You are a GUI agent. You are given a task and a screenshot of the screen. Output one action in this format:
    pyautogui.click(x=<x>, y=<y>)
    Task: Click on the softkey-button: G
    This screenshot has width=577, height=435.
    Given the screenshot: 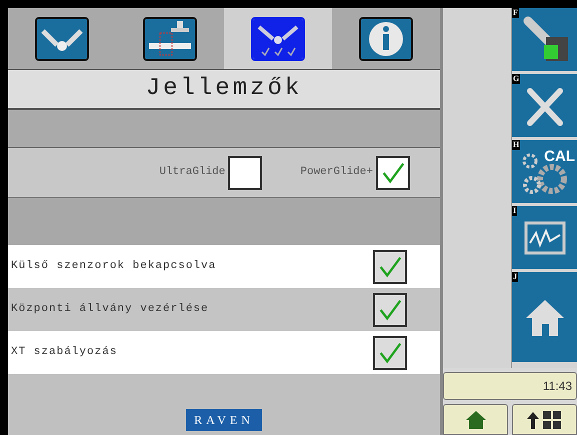 What is the action you would take?
    pyautogui.click(x=544, y=105)
    